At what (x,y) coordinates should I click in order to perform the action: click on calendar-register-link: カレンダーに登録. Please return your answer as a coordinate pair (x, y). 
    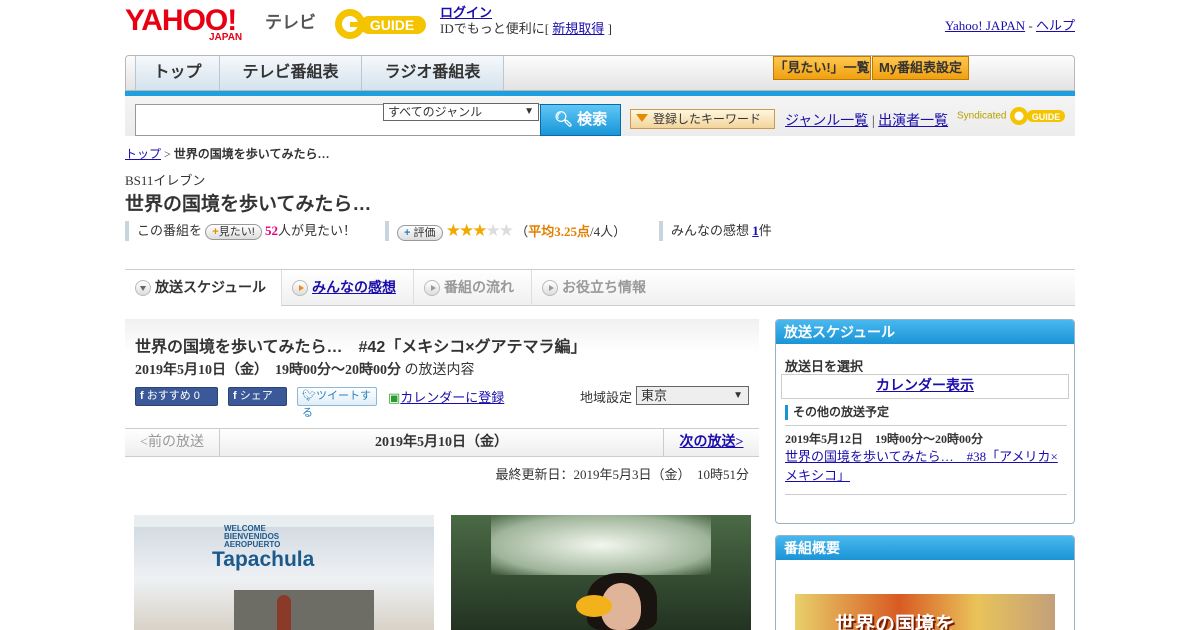
    Looking at the image, I should click on (452, 397).